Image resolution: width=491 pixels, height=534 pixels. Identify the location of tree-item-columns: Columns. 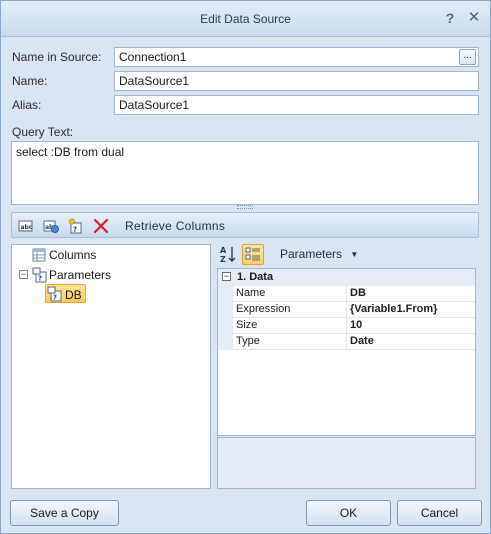
(72, 255).